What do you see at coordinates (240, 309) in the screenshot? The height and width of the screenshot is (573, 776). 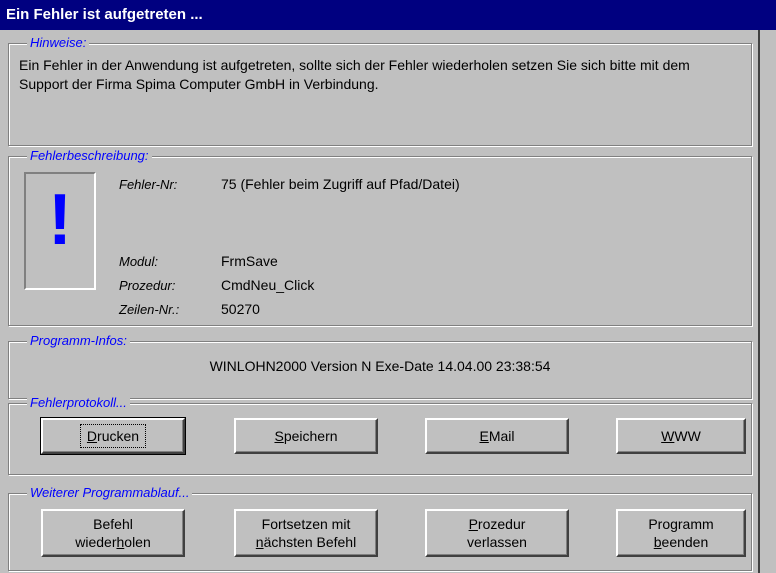 I see `zeilen-nr-value: 50270` at bounding box center [240, 309].